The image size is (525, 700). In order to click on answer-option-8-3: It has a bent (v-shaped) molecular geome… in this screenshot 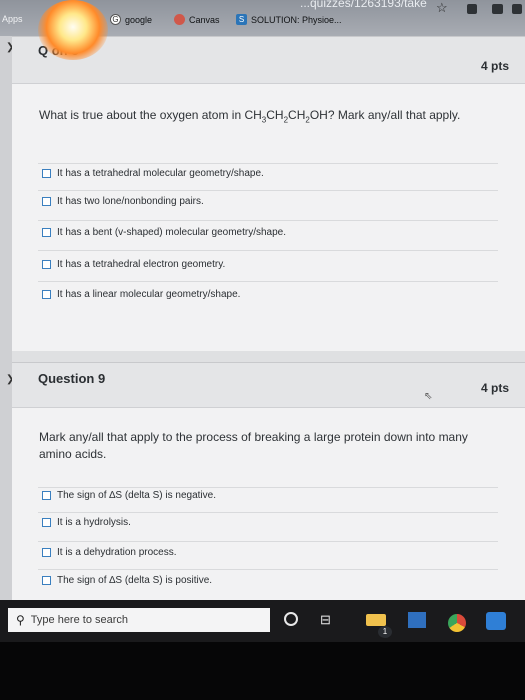, I will do `click(164, 232)`.